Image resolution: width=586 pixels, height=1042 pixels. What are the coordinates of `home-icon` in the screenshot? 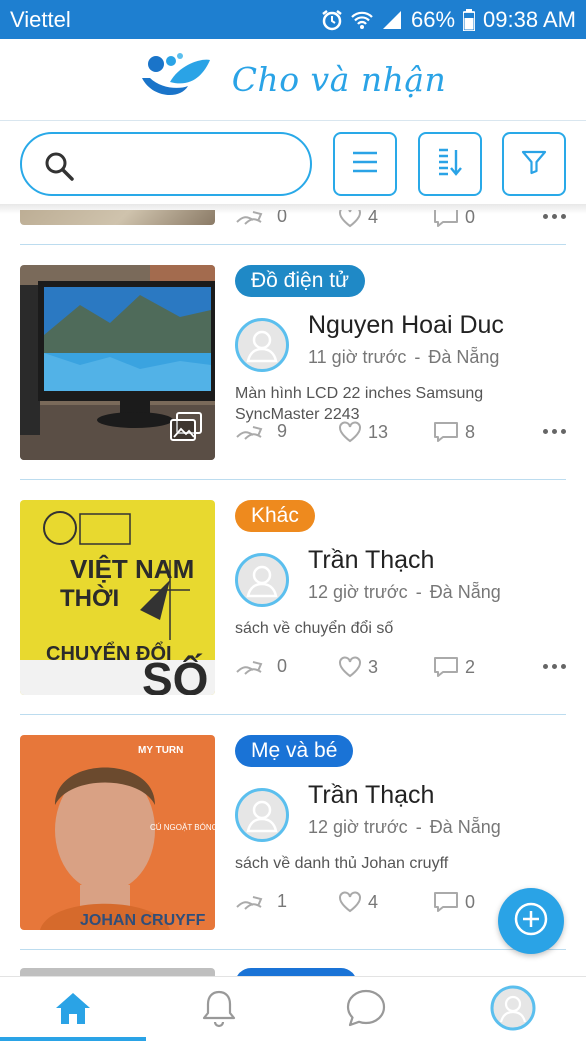 It's located at (73, 1010).